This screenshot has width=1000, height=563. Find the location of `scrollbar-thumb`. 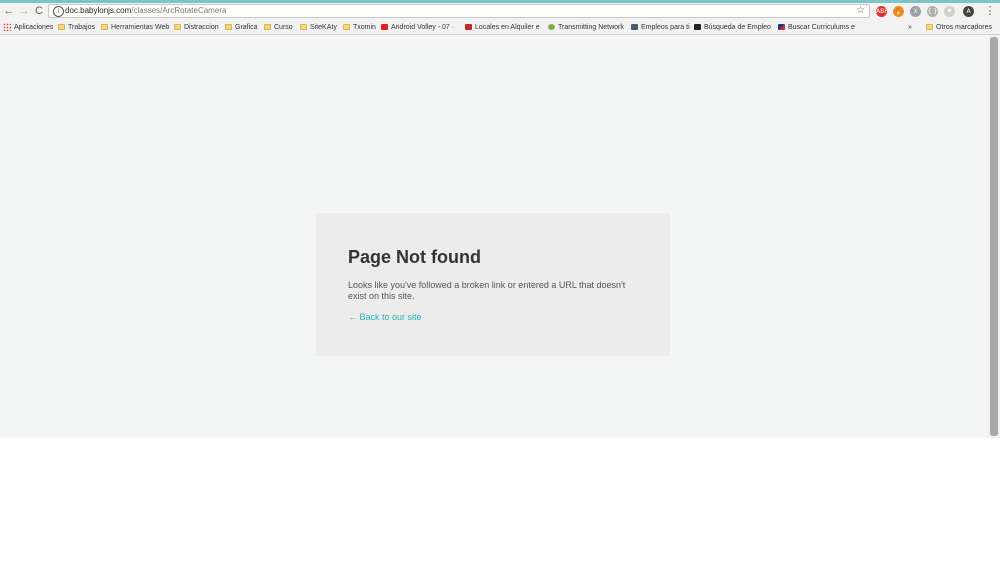

scrollbar-thumb is located at coordinates (994, 236).